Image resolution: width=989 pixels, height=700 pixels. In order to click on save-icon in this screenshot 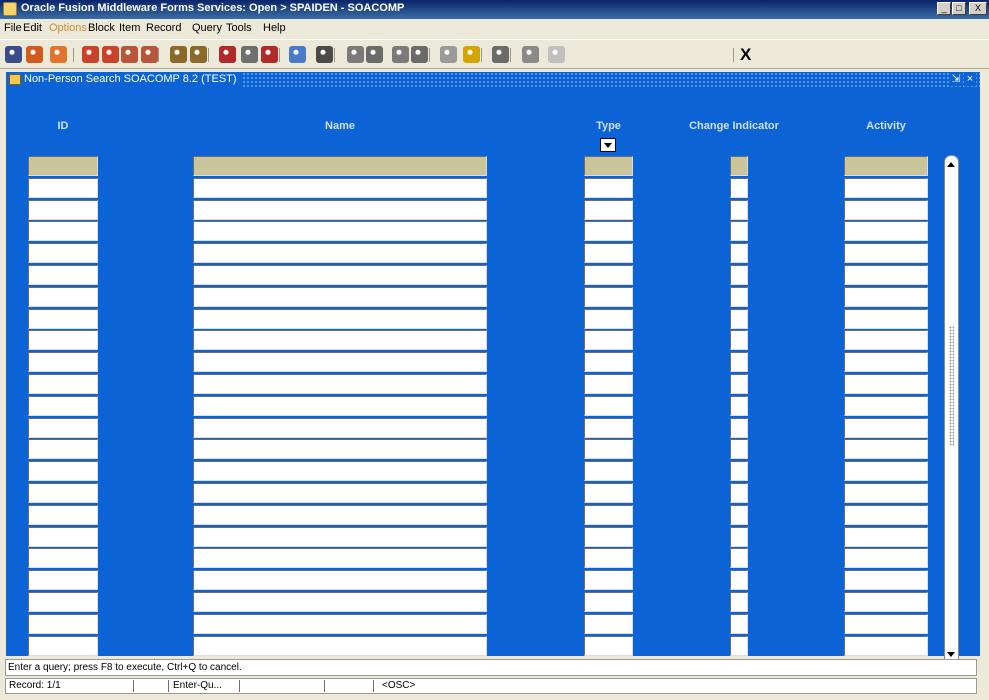, I will do `click(13, 54)`.